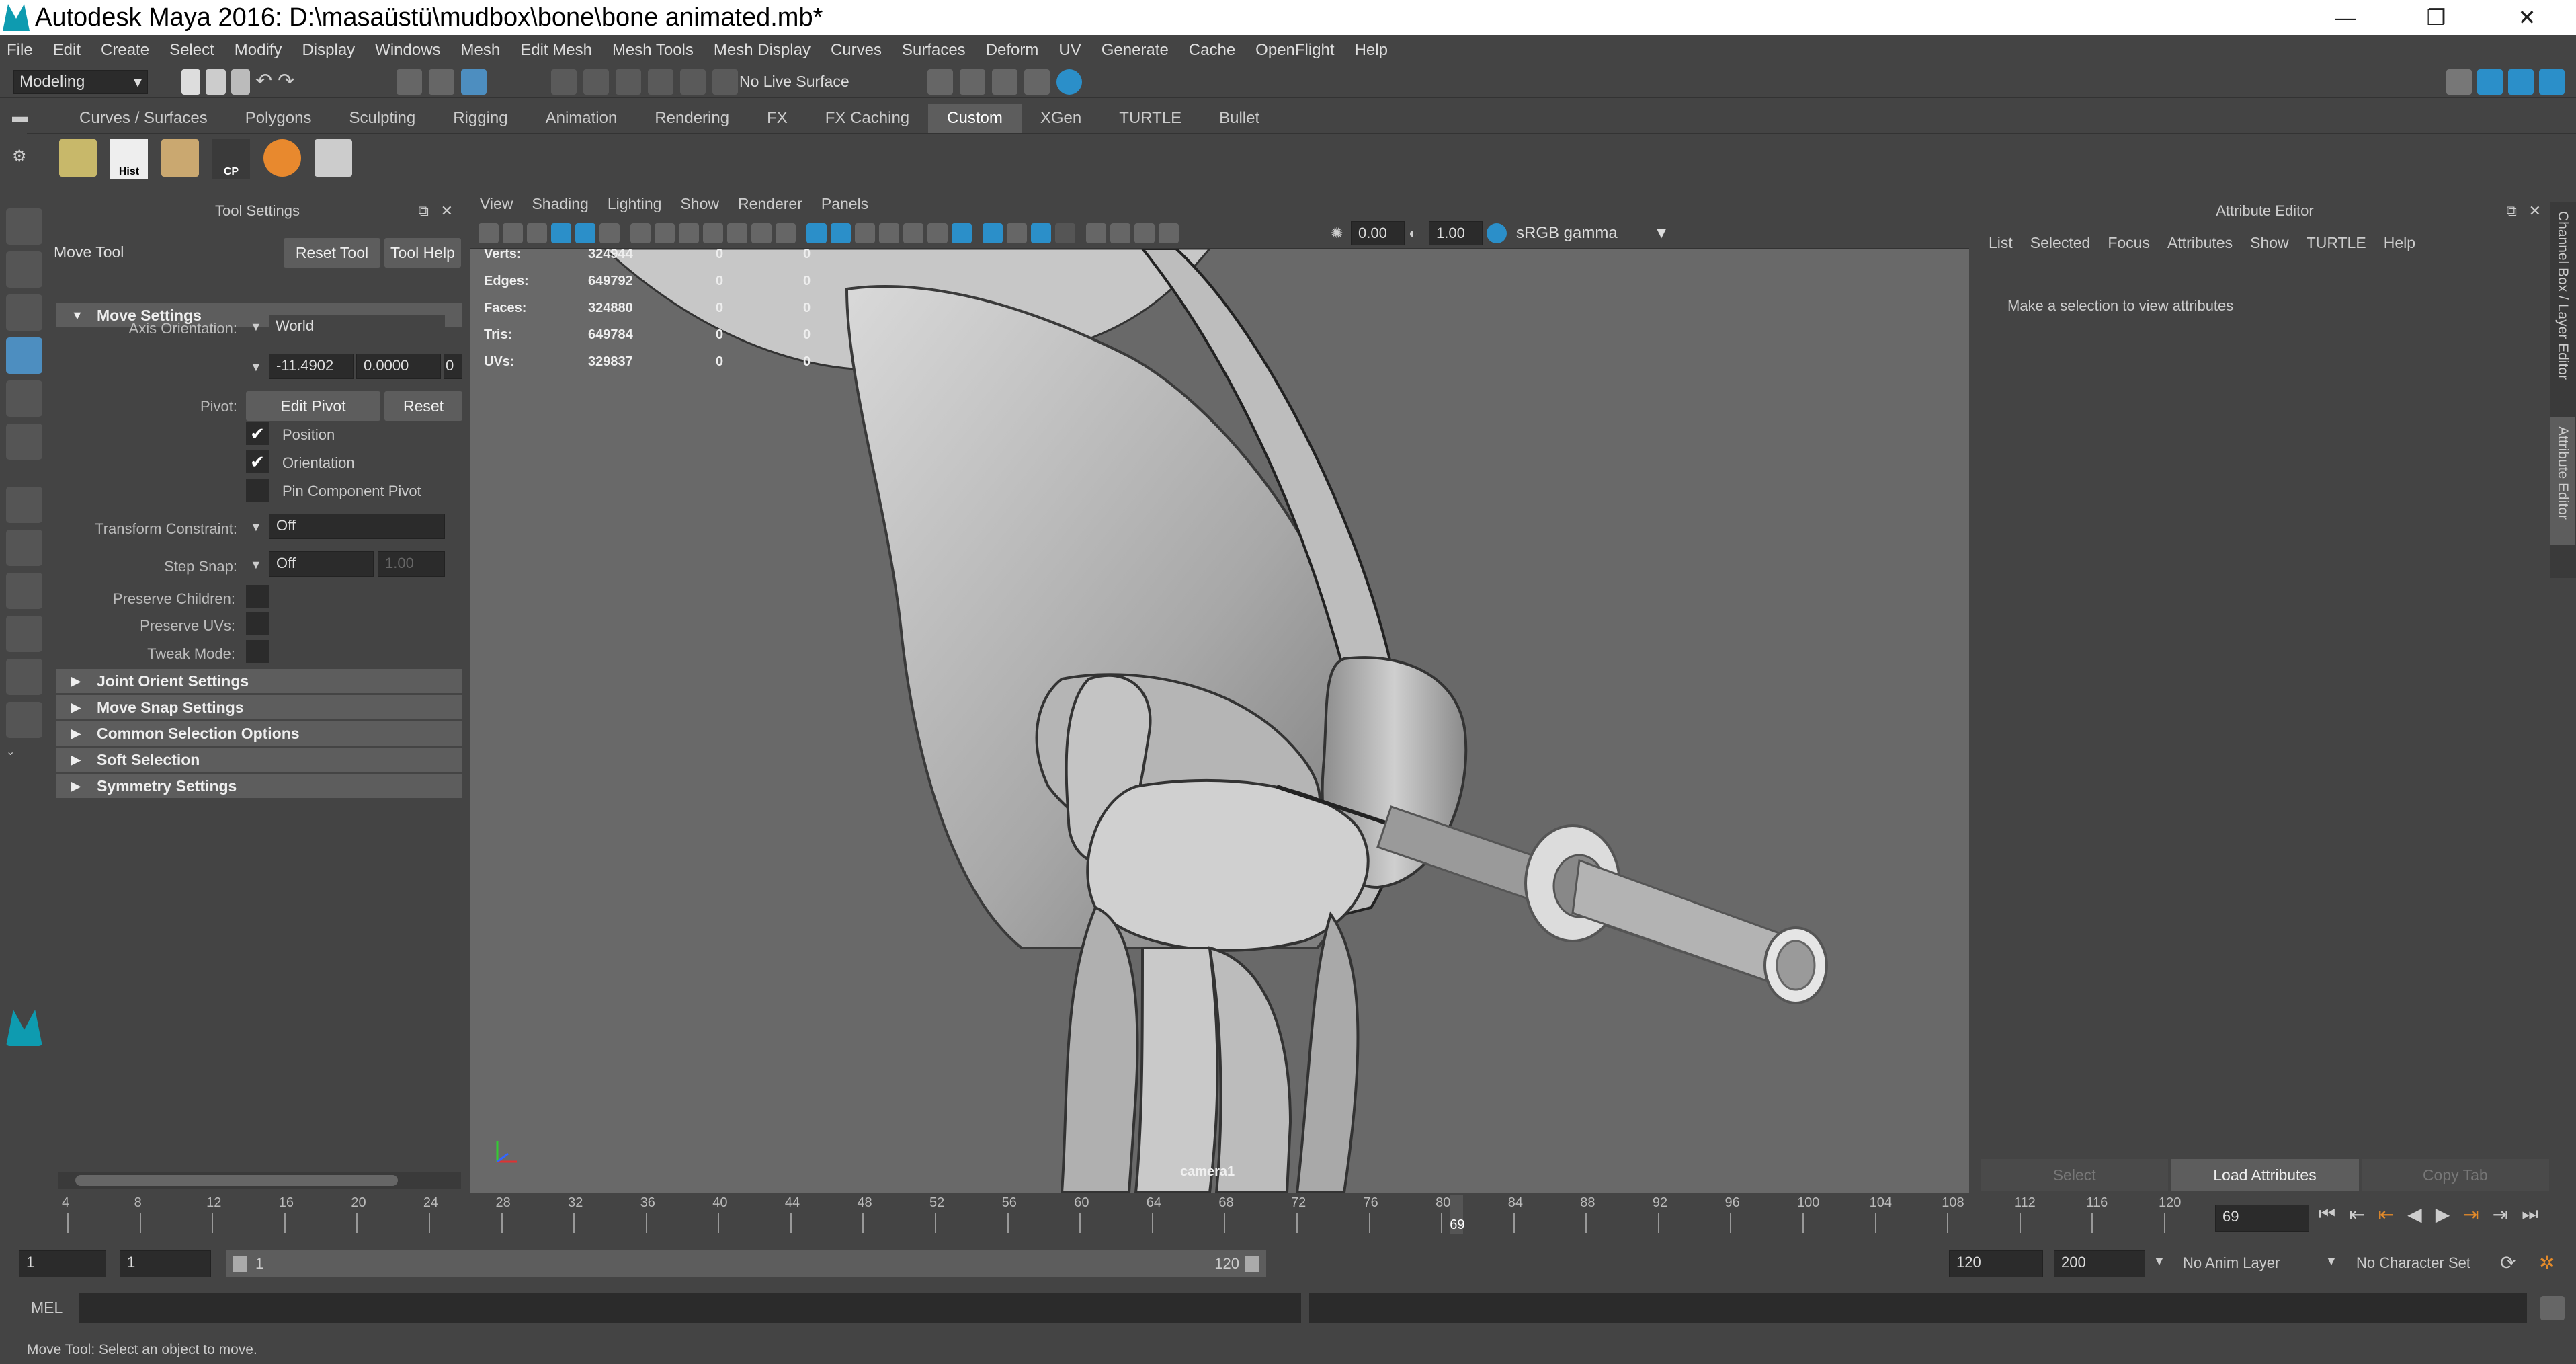 This screenshot has width=2576, height=1364. What do you see at coordinates (282, 158) in the screenshot?
I see `render-sphere-icon` at bounding box center [282, 158].